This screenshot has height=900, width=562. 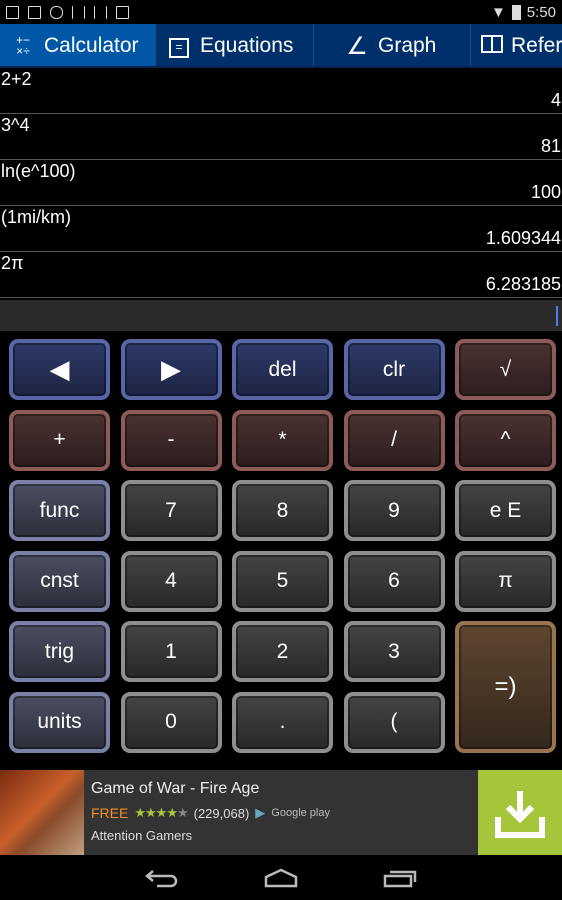 What do you see at coordinates (557, 316) in the screenshot?
I see `text-cursor` at bounding box center [557, 316].